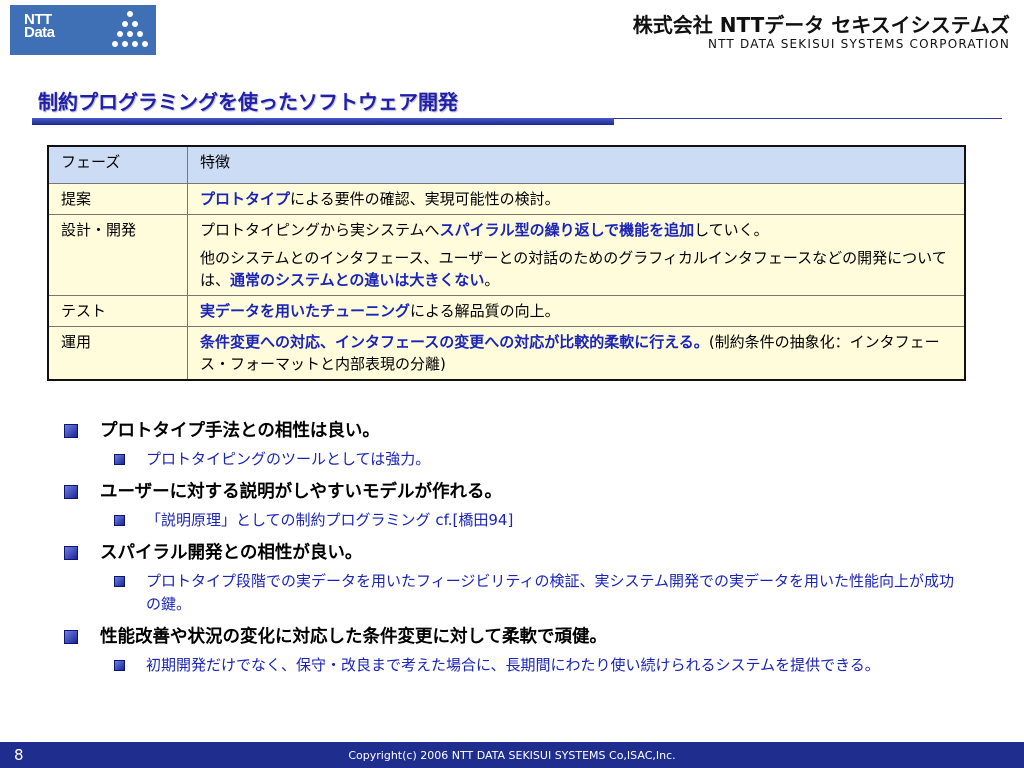 The image size is (1024, 768). What do you see at coordinates (231, 553) in the screenshot?
I see `bullet-text: スパイラル開発との相性が良い。` at bounding box center [231, 553].